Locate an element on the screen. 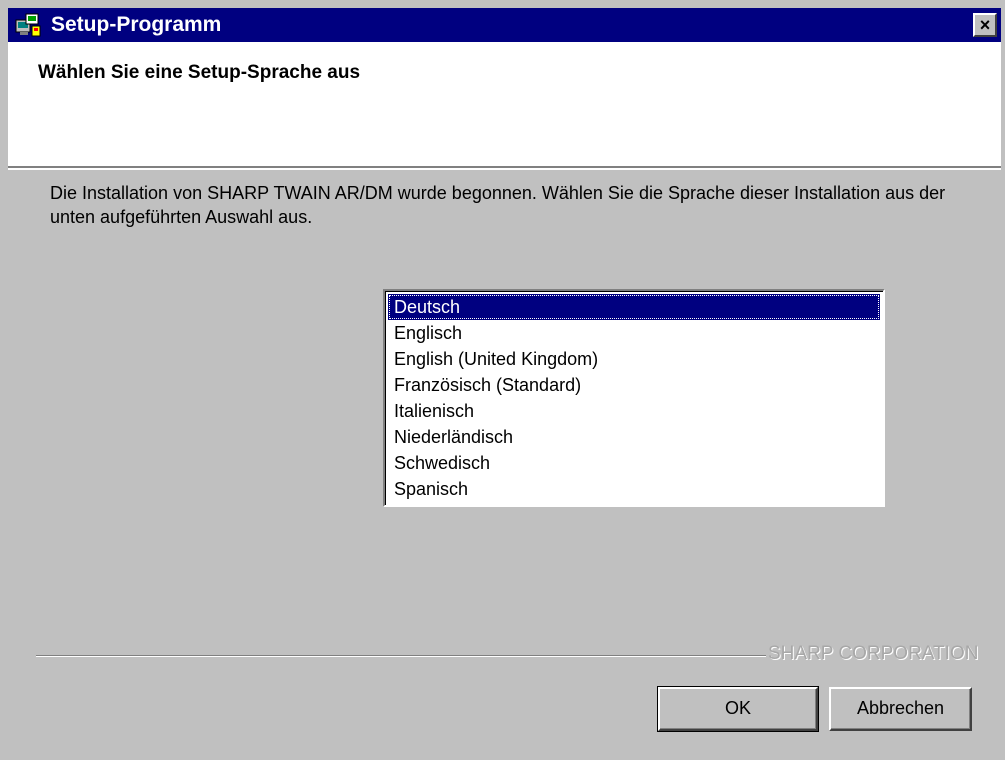 This screenshot has width=1005, height=760. window-title: Setup-Programm is located at coordinates (136, 24).